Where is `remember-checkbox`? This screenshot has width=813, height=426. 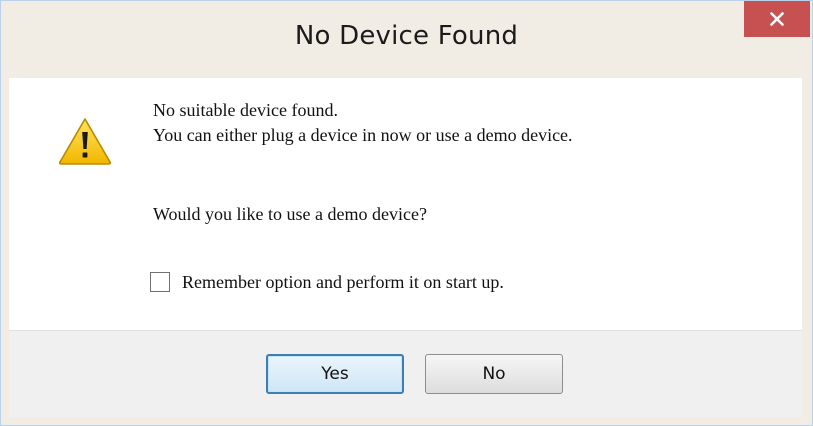 remember-checkbox is located at coordinates (160, 282).